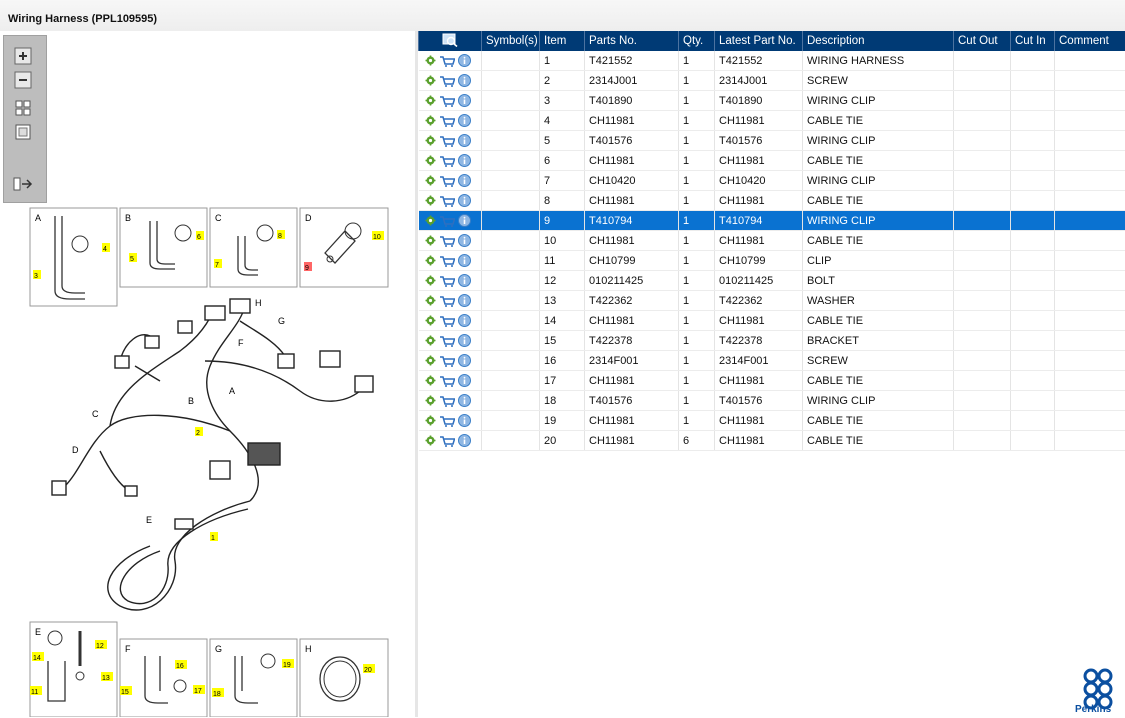 This screenshot has width=1125, height=718. Describe the element at coordinates (772, 361) in the screenshot. I see `table-row: 162314F00112314F001SCREW` at that location.